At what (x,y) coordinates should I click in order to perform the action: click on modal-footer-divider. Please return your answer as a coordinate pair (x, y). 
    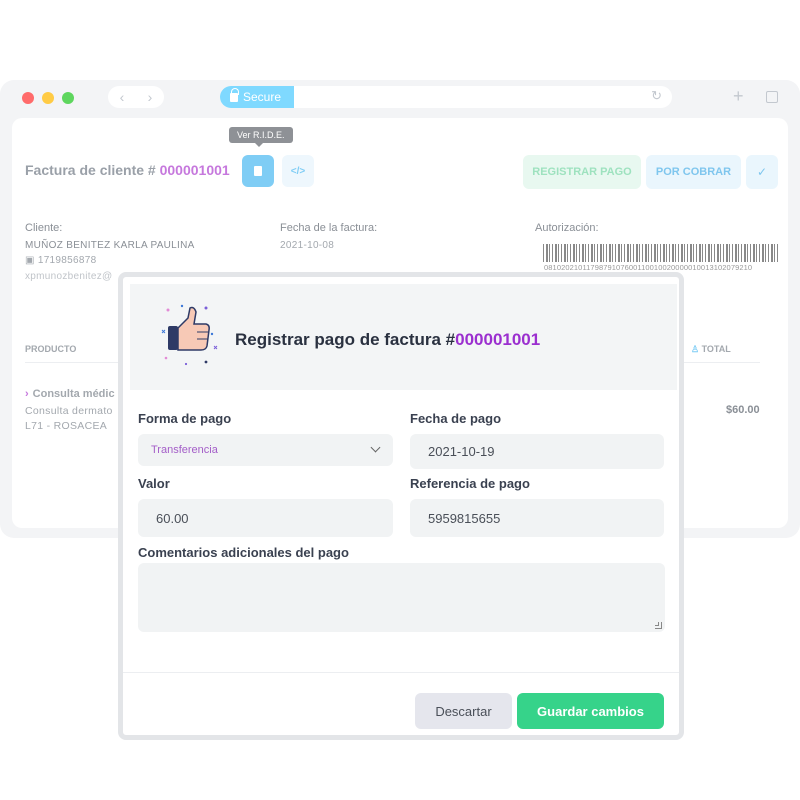
    Looking at the image, I should click on (401, 672).